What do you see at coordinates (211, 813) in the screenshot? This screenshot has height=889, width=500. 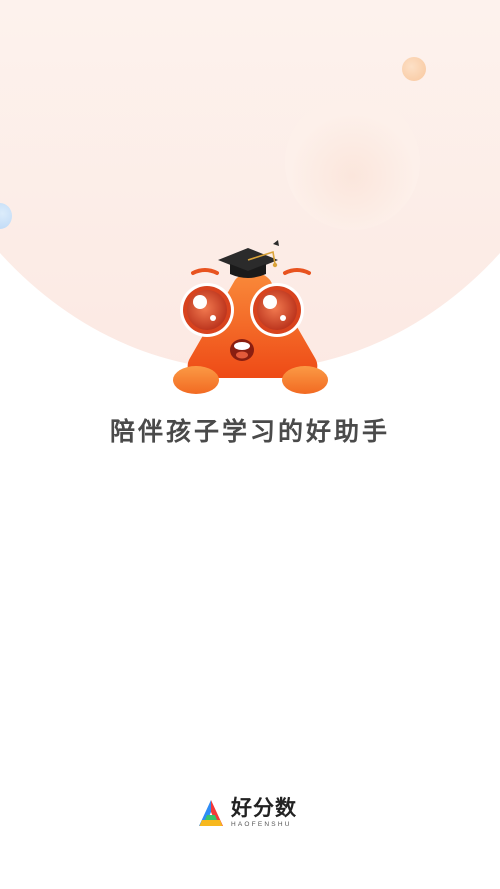 I see `haofenshu-logo-icon` at bounding box center [211, 813].